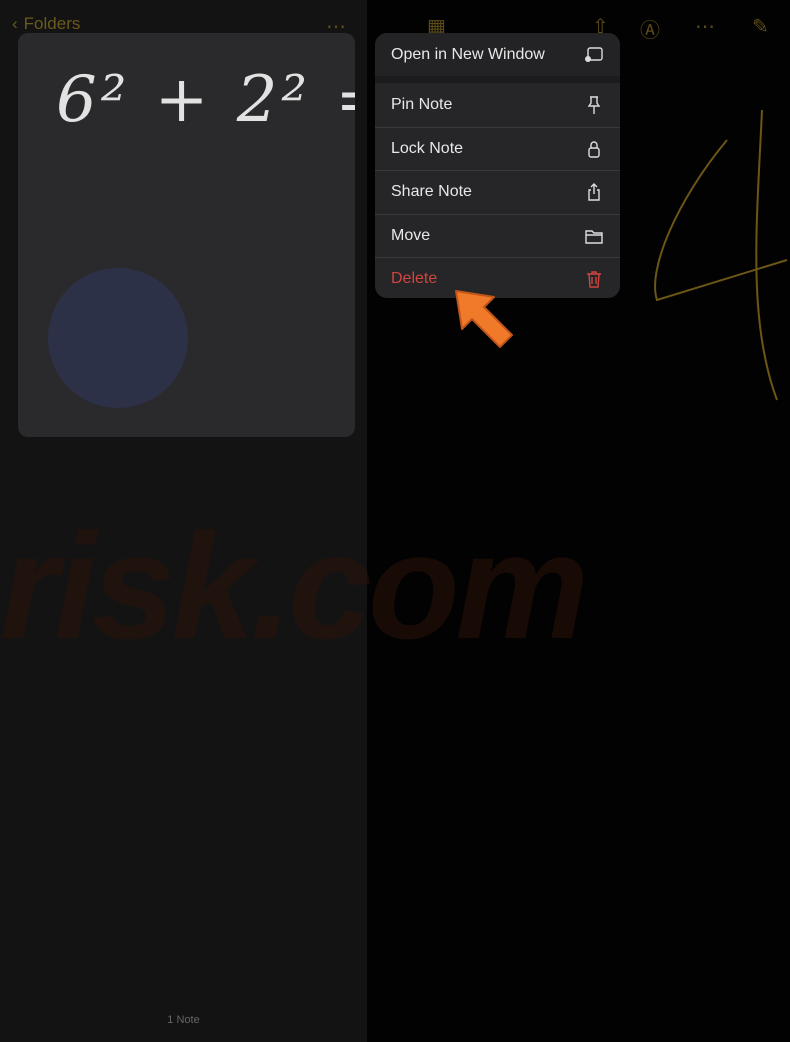 This screenshot has width=790, height=1042. Describe the element at coordinates (650, 28) in the screenshot. I see `markup-icon: Ⓐ` at that location.